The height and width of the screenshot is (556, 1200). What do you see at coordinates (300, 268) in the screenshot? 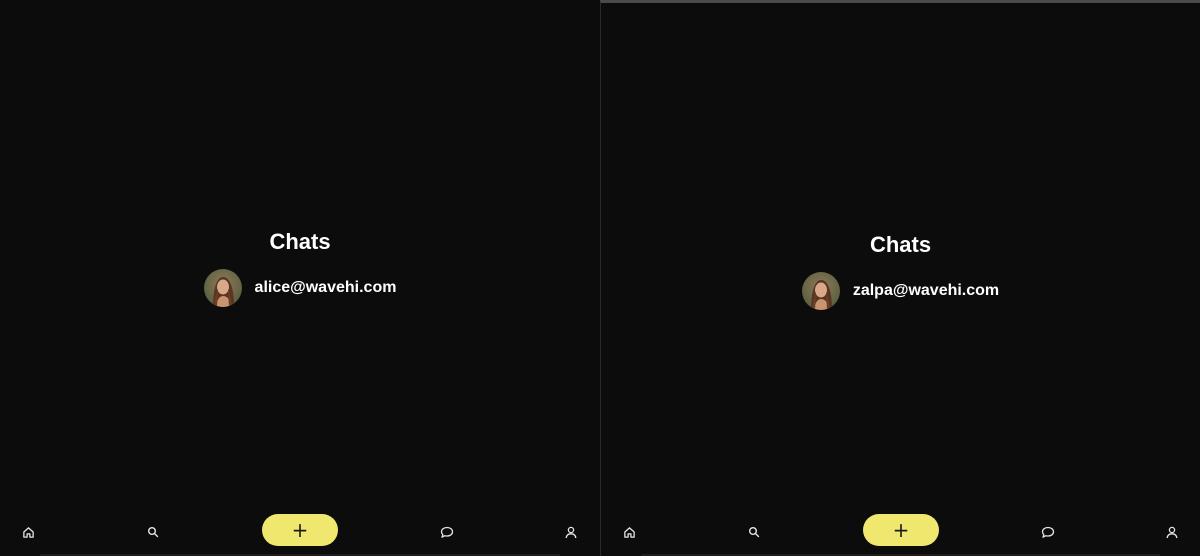
I see `chats-section: Chats alice@wavehi.com` at bounding box center [300, 268].